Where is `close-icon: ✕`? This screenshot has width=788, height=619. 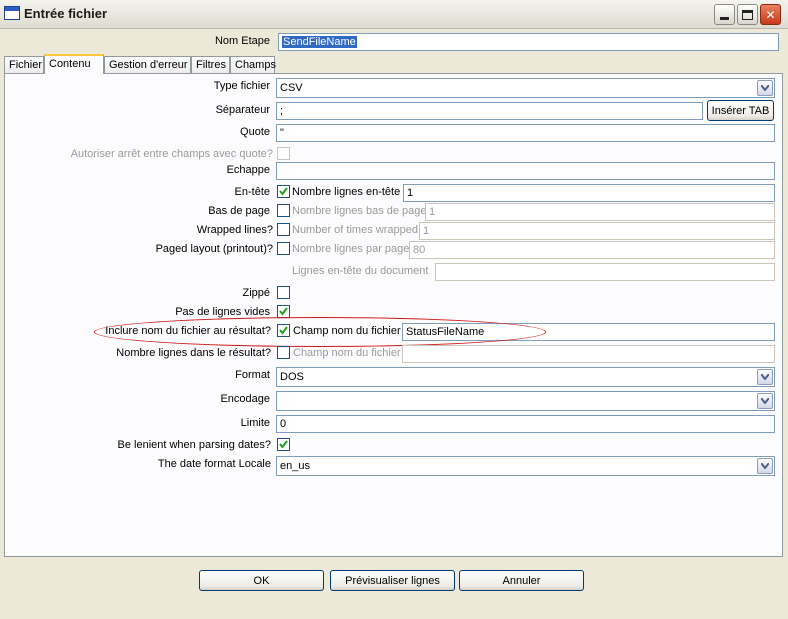 close-icon: ✕ is located at coordinates (770, 14).